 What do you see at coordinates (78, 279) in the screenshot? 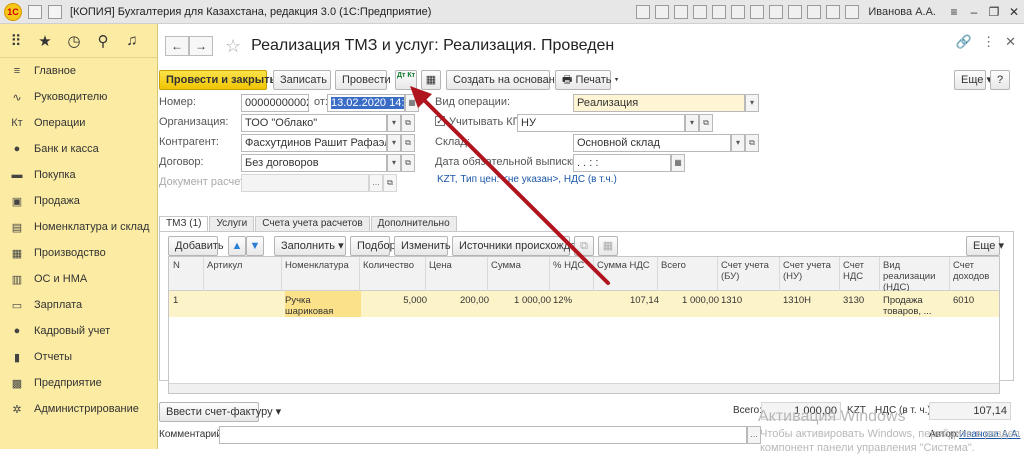
I see `sidebar-item-8: ▥ ОС и НМА` at bounding box center [78, 279].